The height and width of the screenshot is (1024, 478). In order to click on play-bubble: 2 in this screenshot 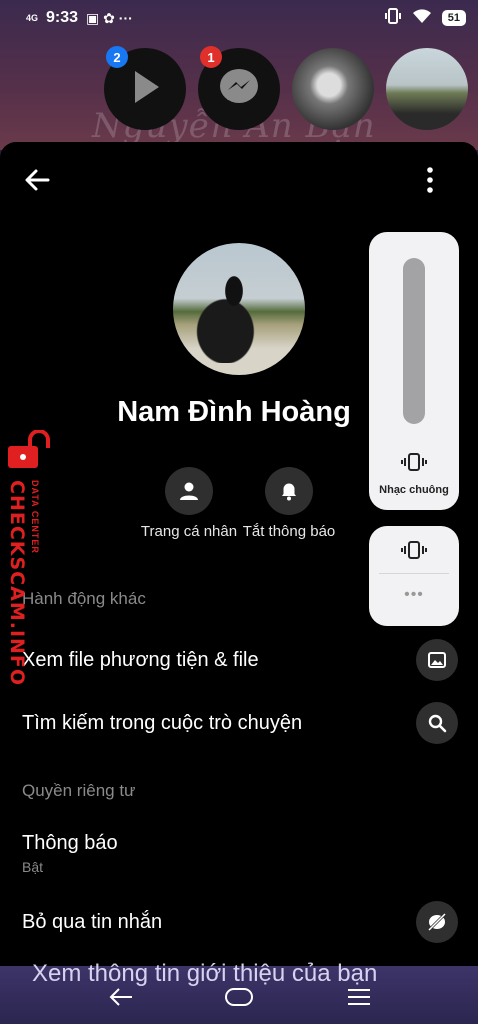, I will do `click(145, 88)`.